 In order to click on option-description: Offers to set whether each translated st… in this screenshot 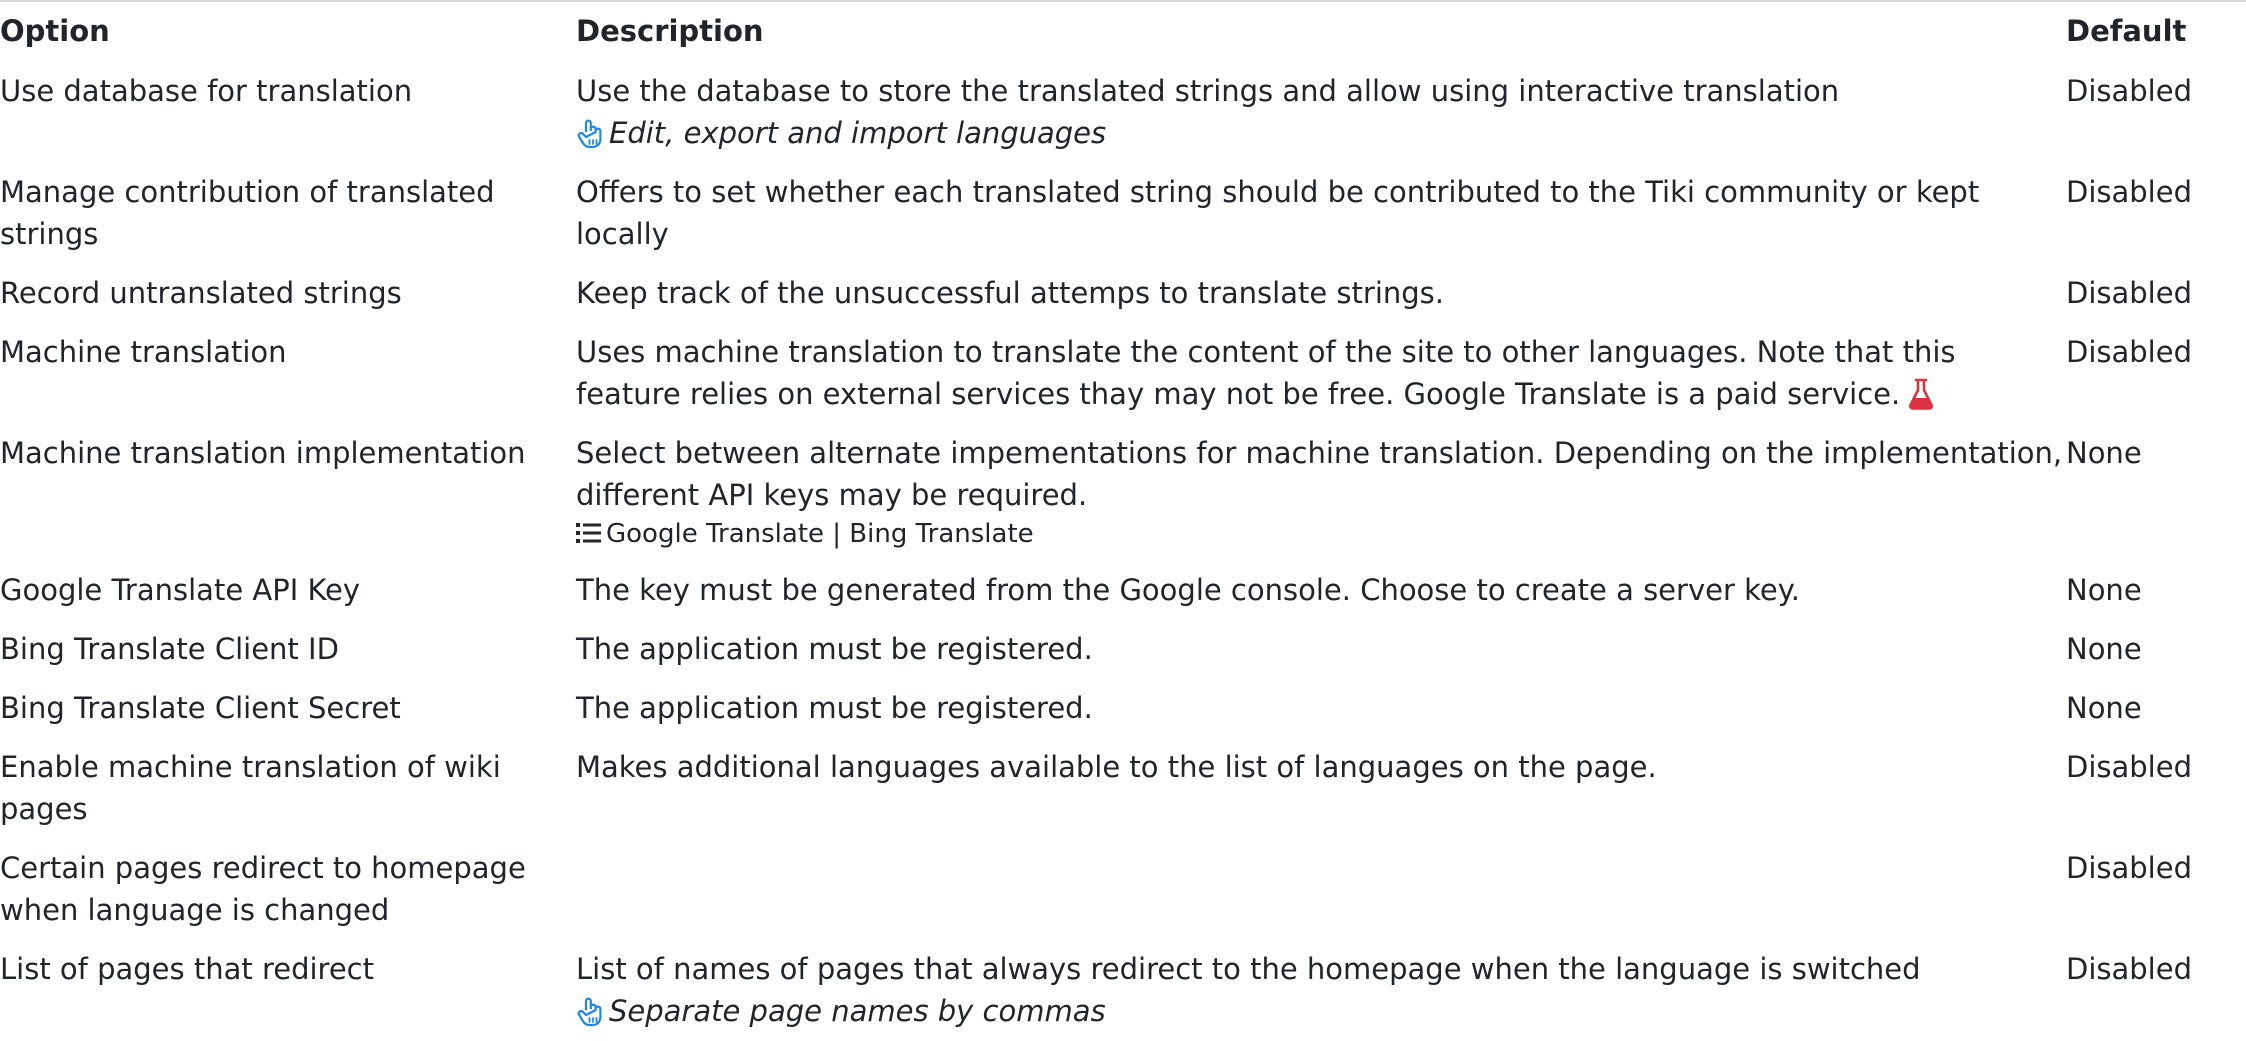, I will do `click(1278, 213)`.